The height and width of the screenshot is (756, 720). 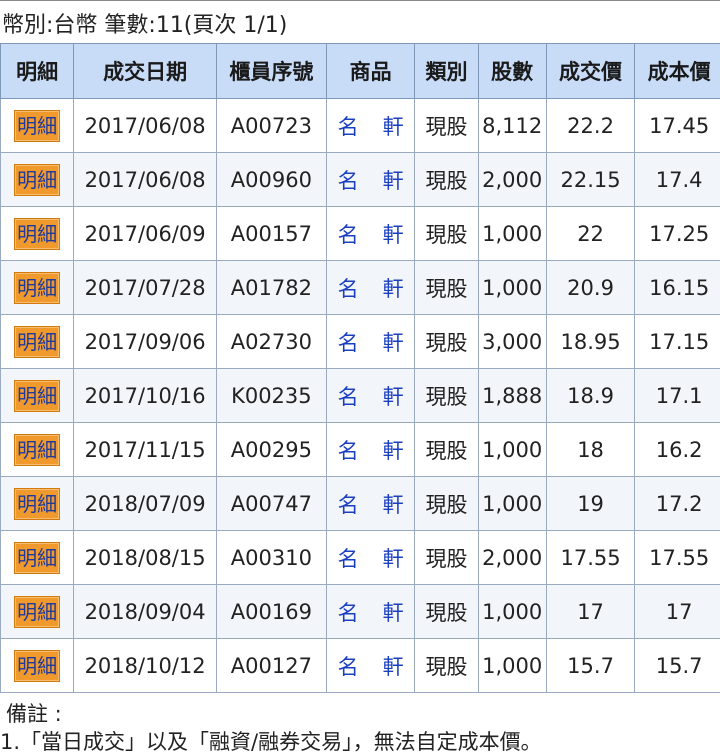 What do you see at coordinates (590, 342) in the screenshot?
I see `trade-price-cell: 18.95` at bounding box center [590, 342].